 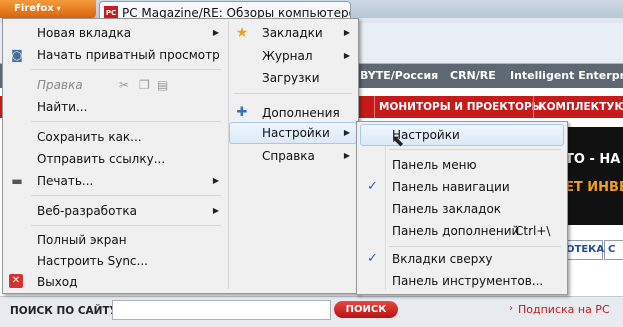 I want to click on submenu-menu-bar: Панель меню, so click(x=460, y=165).